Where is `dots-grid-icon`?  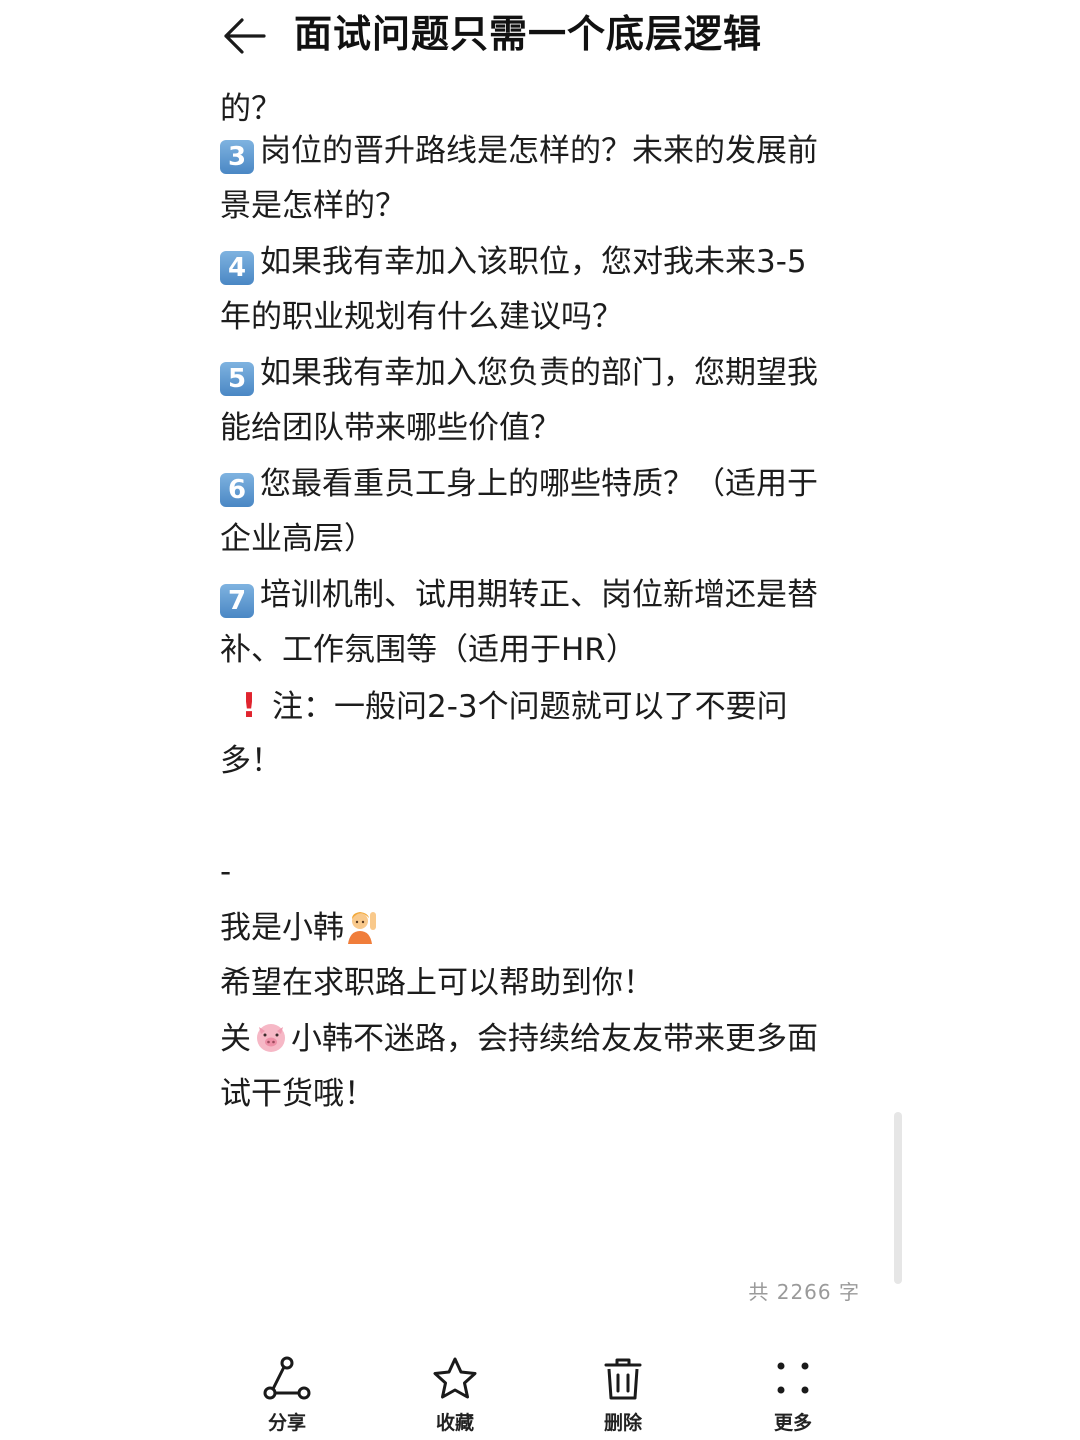 dots-grid-icon is located at coordinates (793, 1378).